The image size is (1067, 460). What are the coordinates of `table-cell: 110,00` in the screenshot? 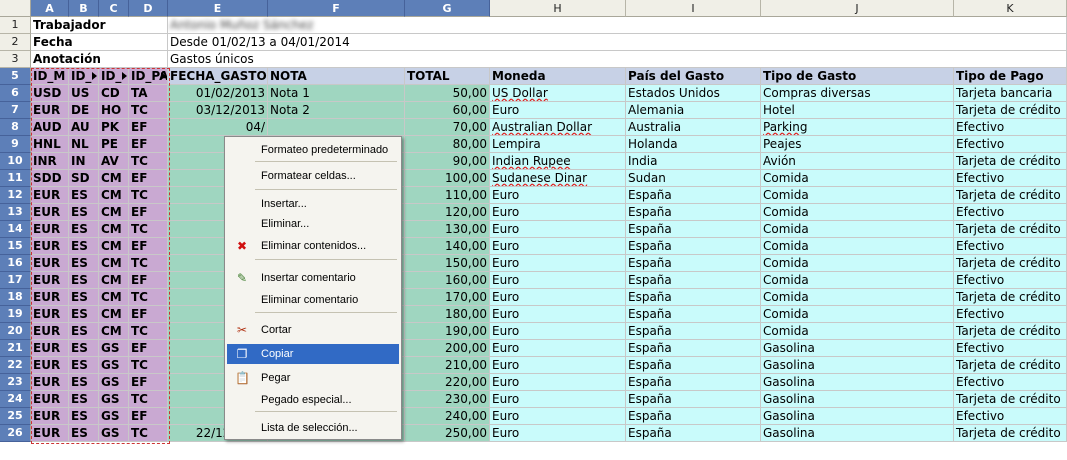 It's located at (447, 195).